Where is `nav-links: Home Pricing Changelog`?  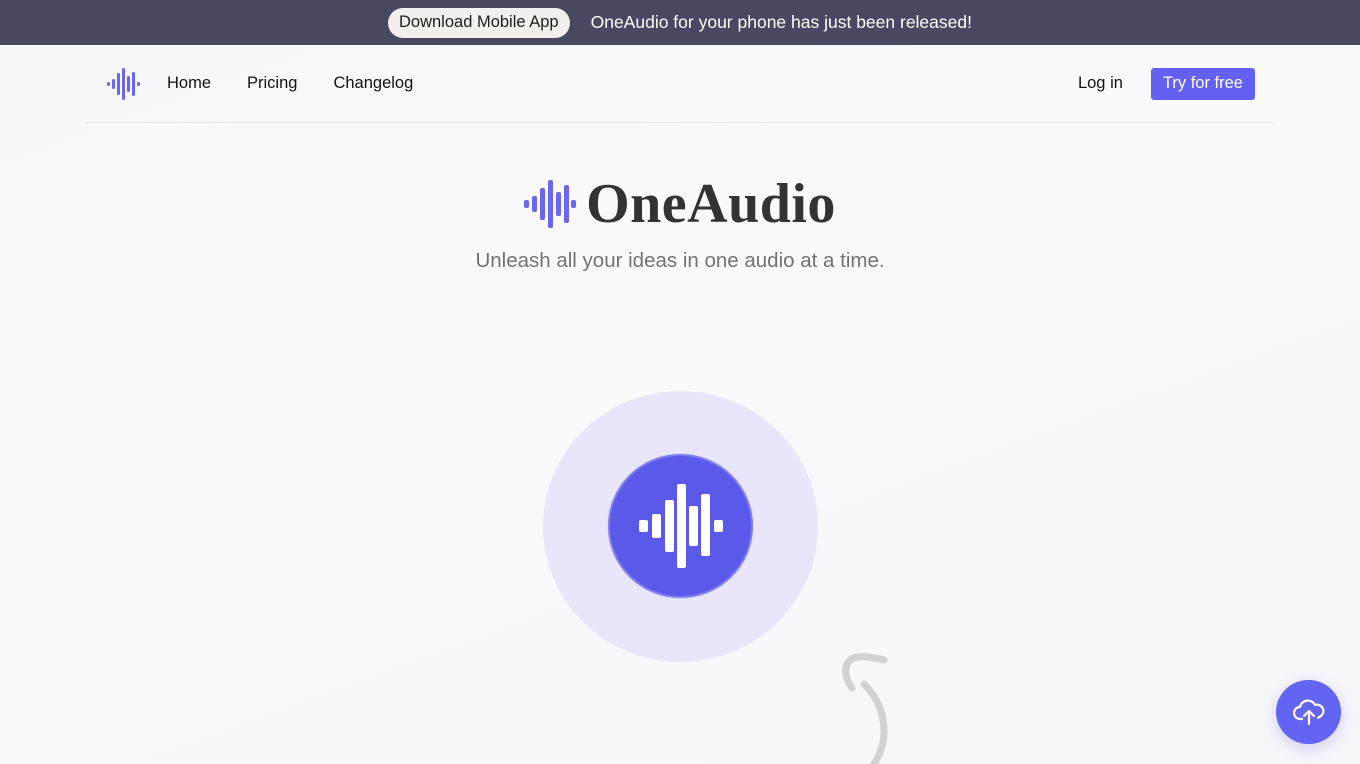
nav-links: Home Pricing Changelog is located at coordinates (290, 83).